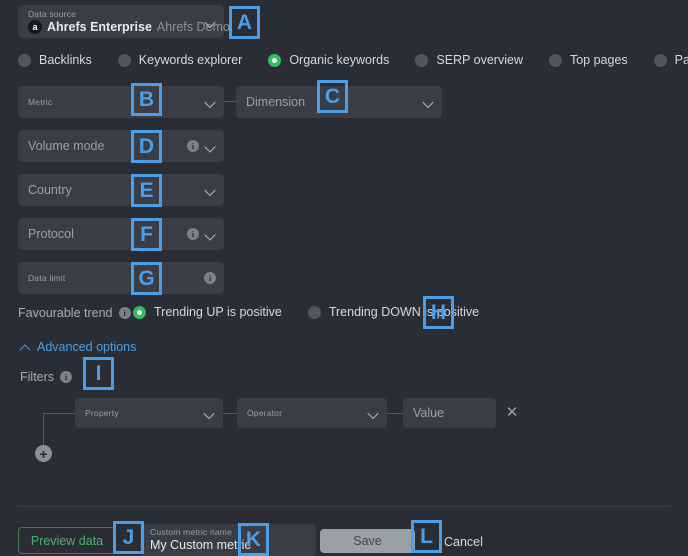 Image resolution: width=688 pixels, height=556 pixels. What do you see at coordinates (344, 506) in the screenshot?
I see `footer-divider` at bounding box center [344, 506].